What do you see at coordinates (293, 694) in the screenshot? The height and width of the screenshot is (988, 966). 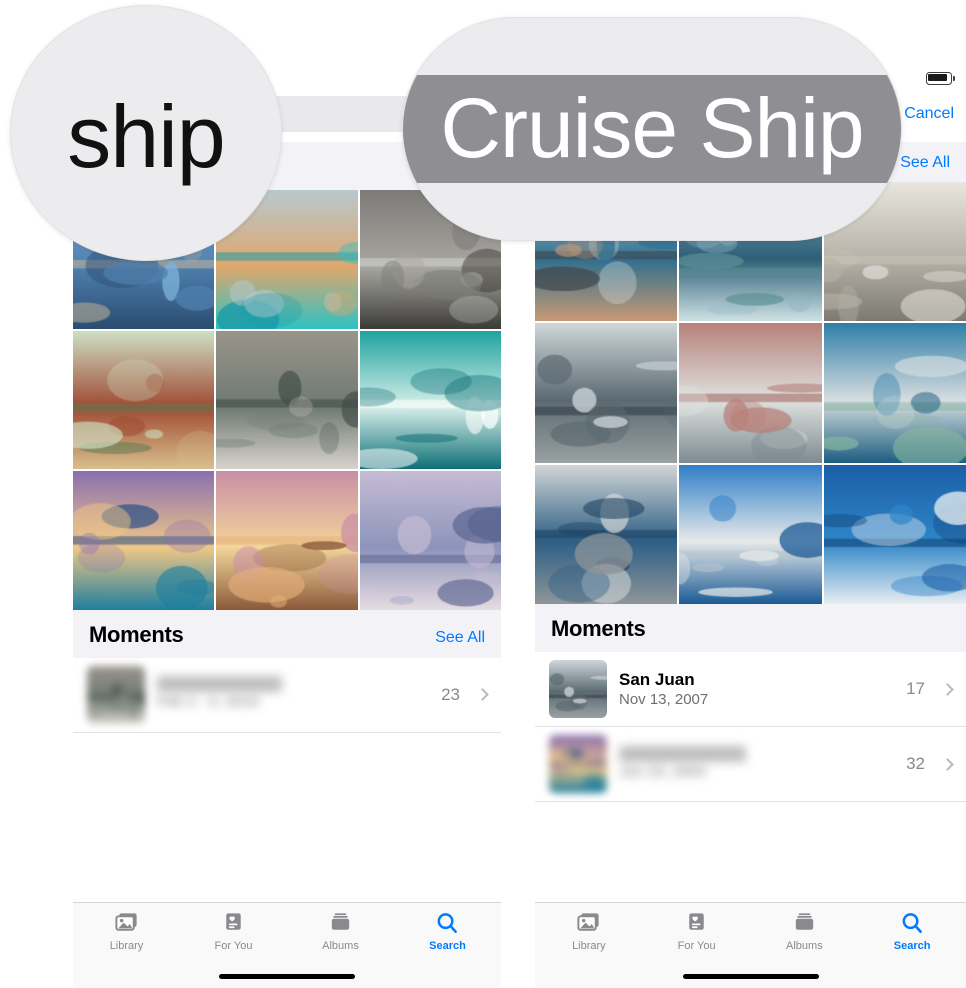 I see `moment-text-block: Feb 2 - 4, 2019` at bounding box center [293, 694].